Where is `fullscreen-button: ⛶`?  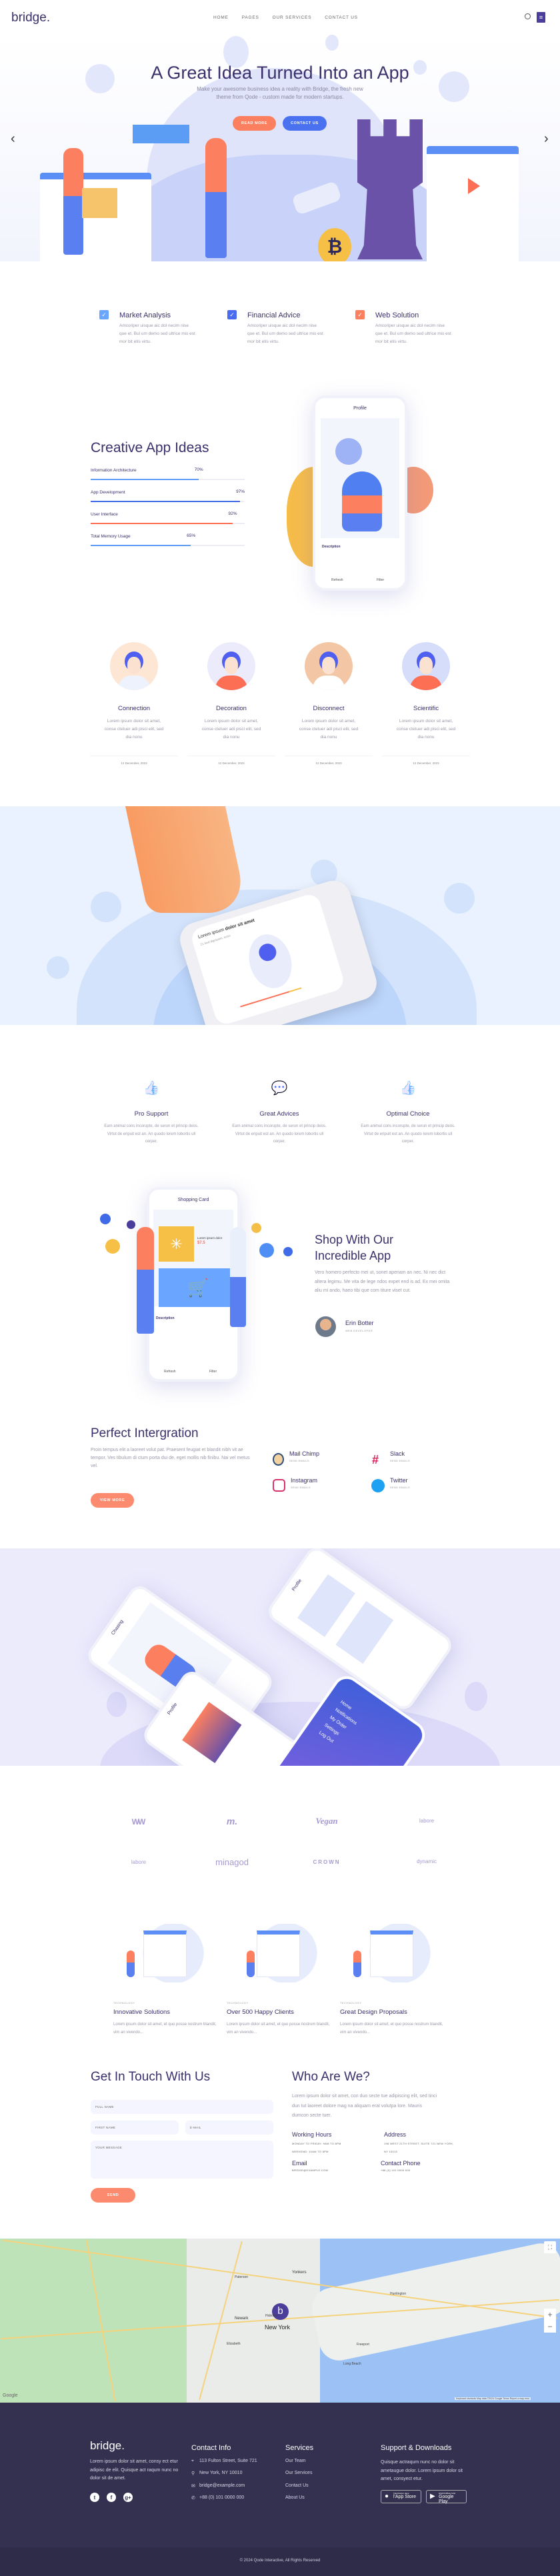
fullscreen-button: ⛶ is located at coordinates (550, 2247).